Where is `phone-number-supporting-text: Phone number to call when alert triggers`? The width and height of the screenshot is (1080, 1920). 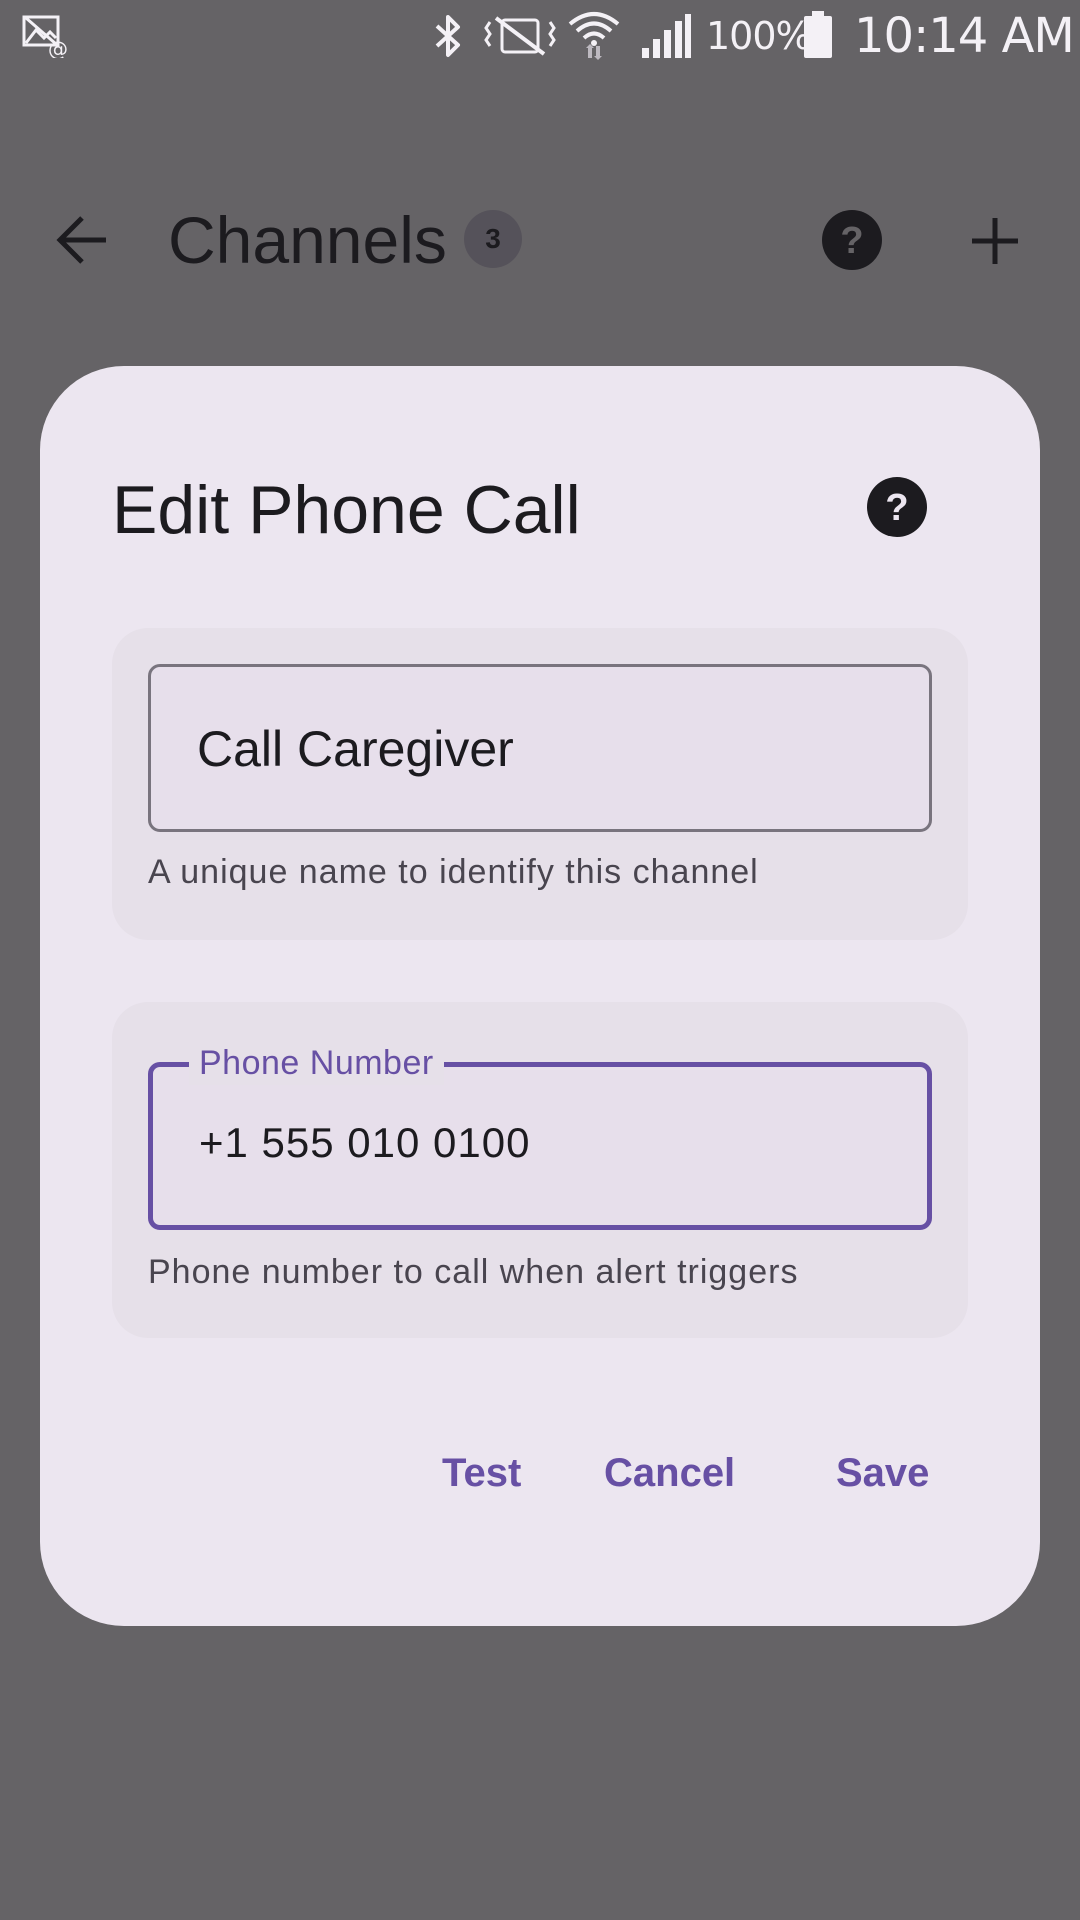
phone-number-supporting-text: Phone number to call when alert triggers is located at coordinates (473, 1272).